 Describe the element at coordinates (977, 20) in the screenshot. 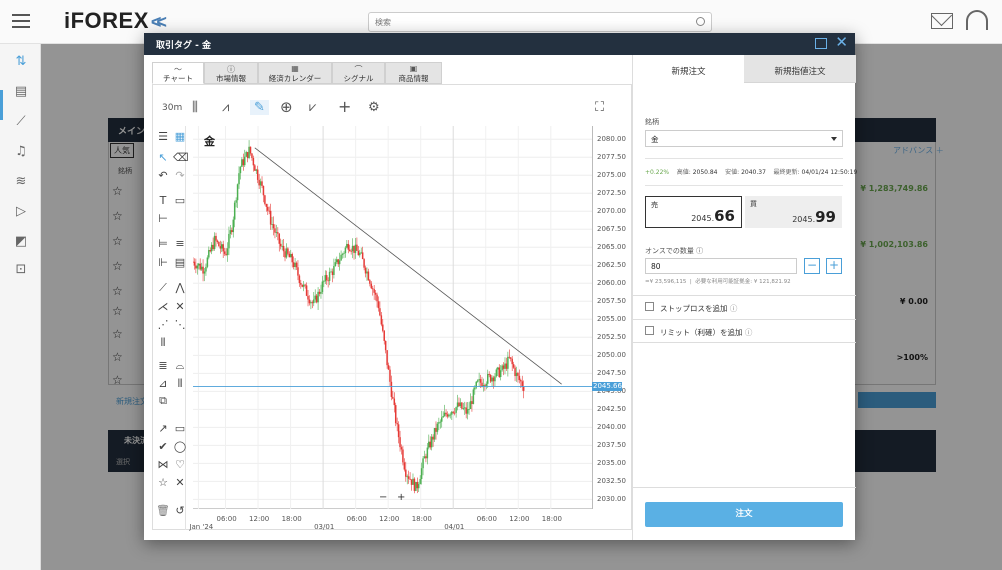

I see `support-headset-icon` at that location.